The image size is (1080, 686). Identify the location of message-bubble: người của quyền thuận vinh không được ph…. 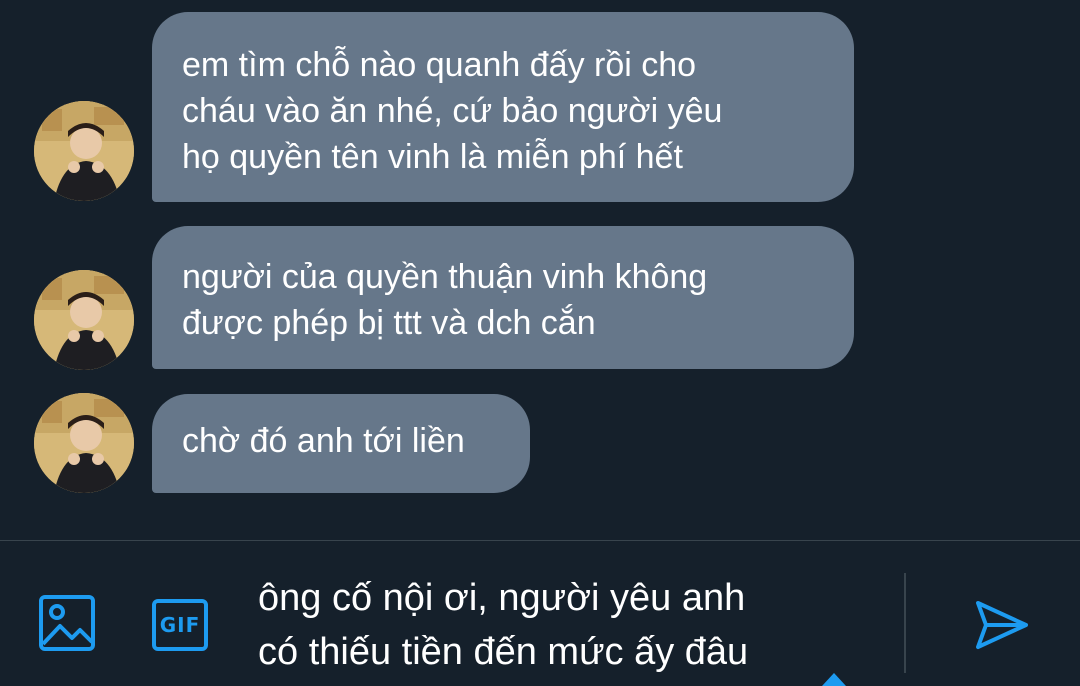
(503, 297).